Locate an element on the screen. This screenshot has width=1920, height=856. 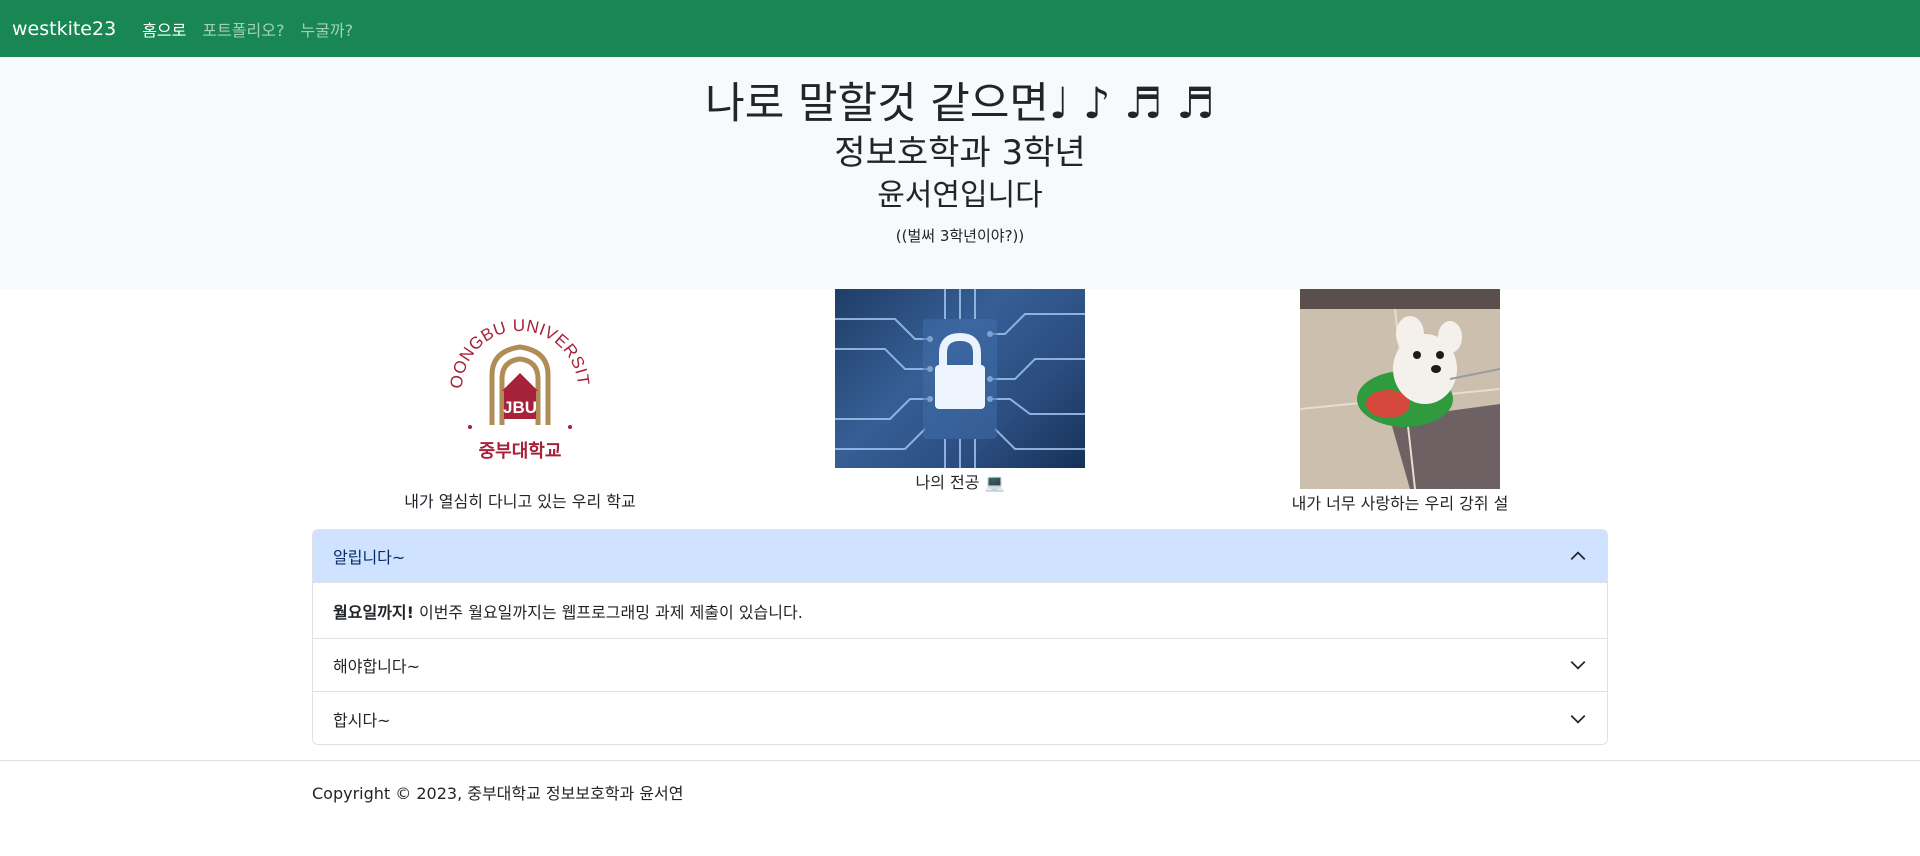
hero-subtitle-major: 정보호학과 3학년 is located at coordinates (960, 153).